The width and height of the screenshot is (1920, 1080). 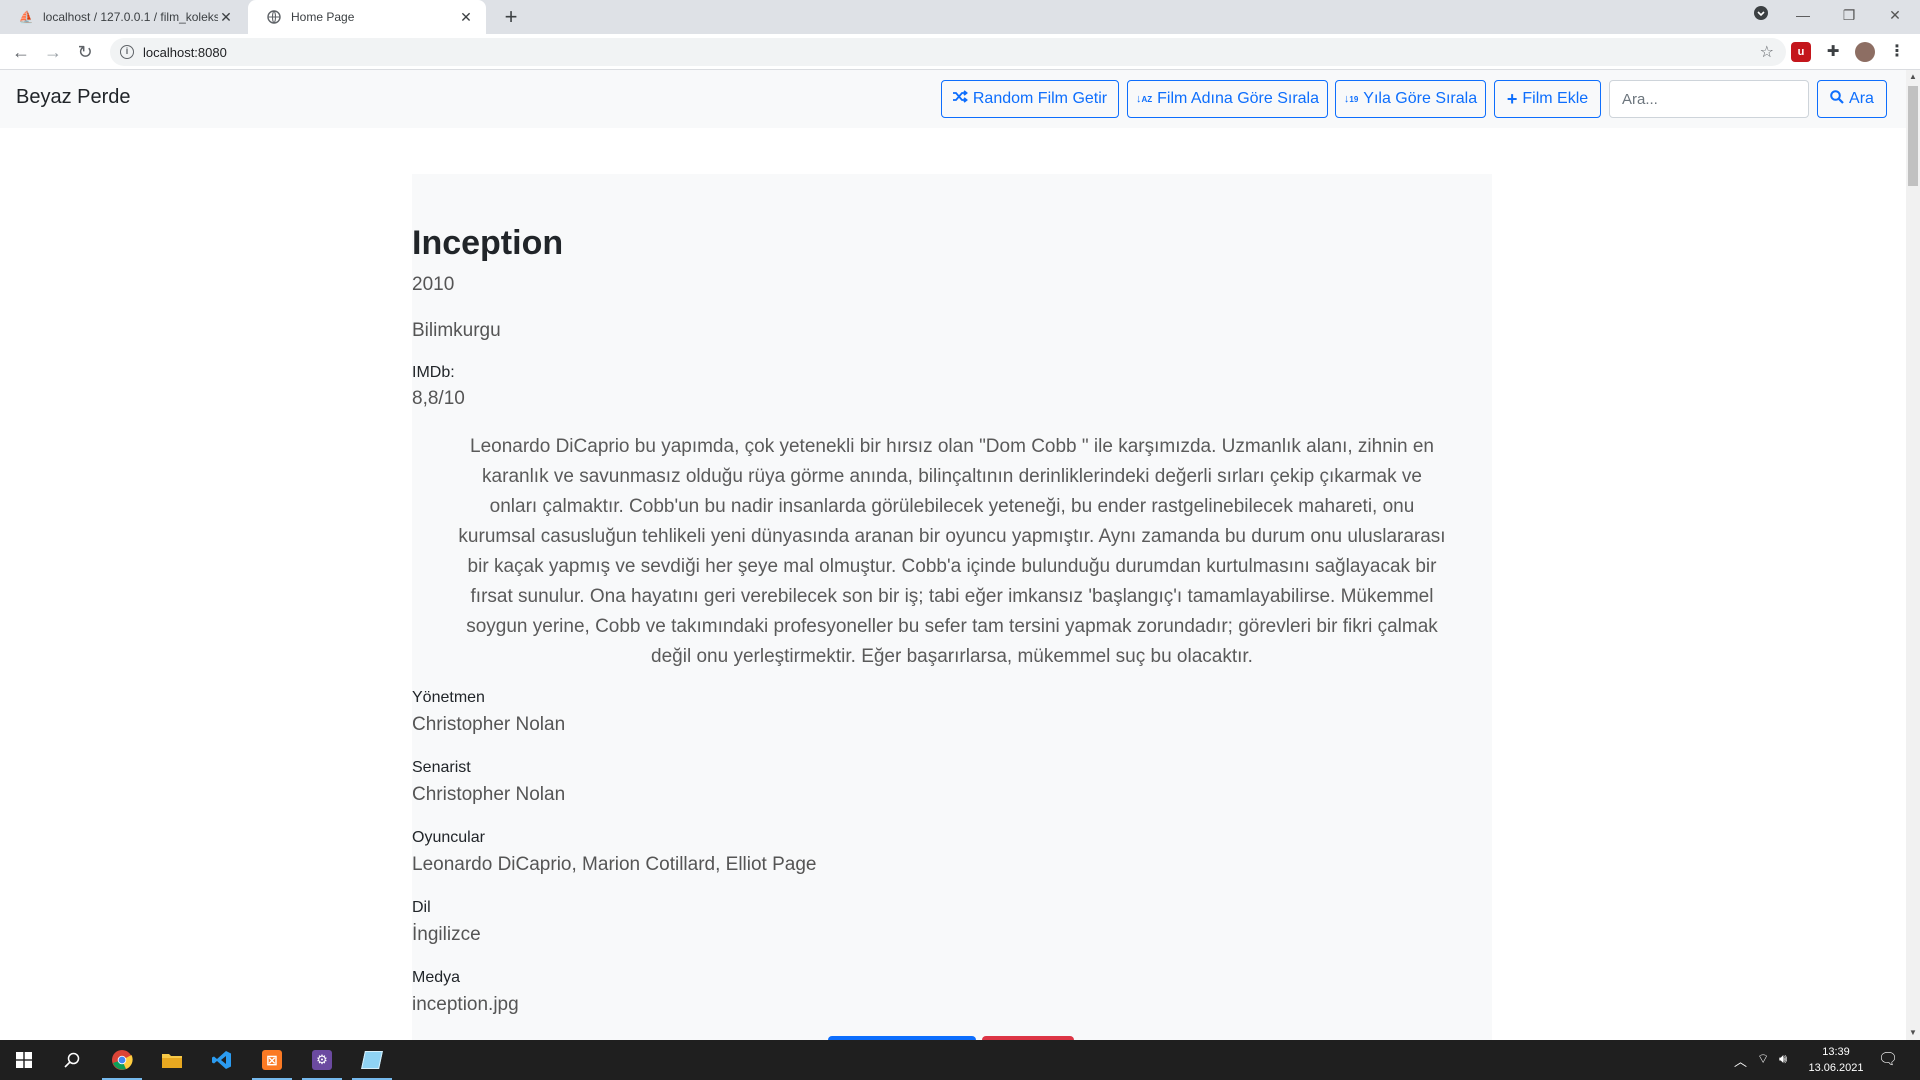 What do you see at coordinates (489, 724) in the screenshot?
I see `director-value: Christopher Nolan` at bounding box center [489, 724].